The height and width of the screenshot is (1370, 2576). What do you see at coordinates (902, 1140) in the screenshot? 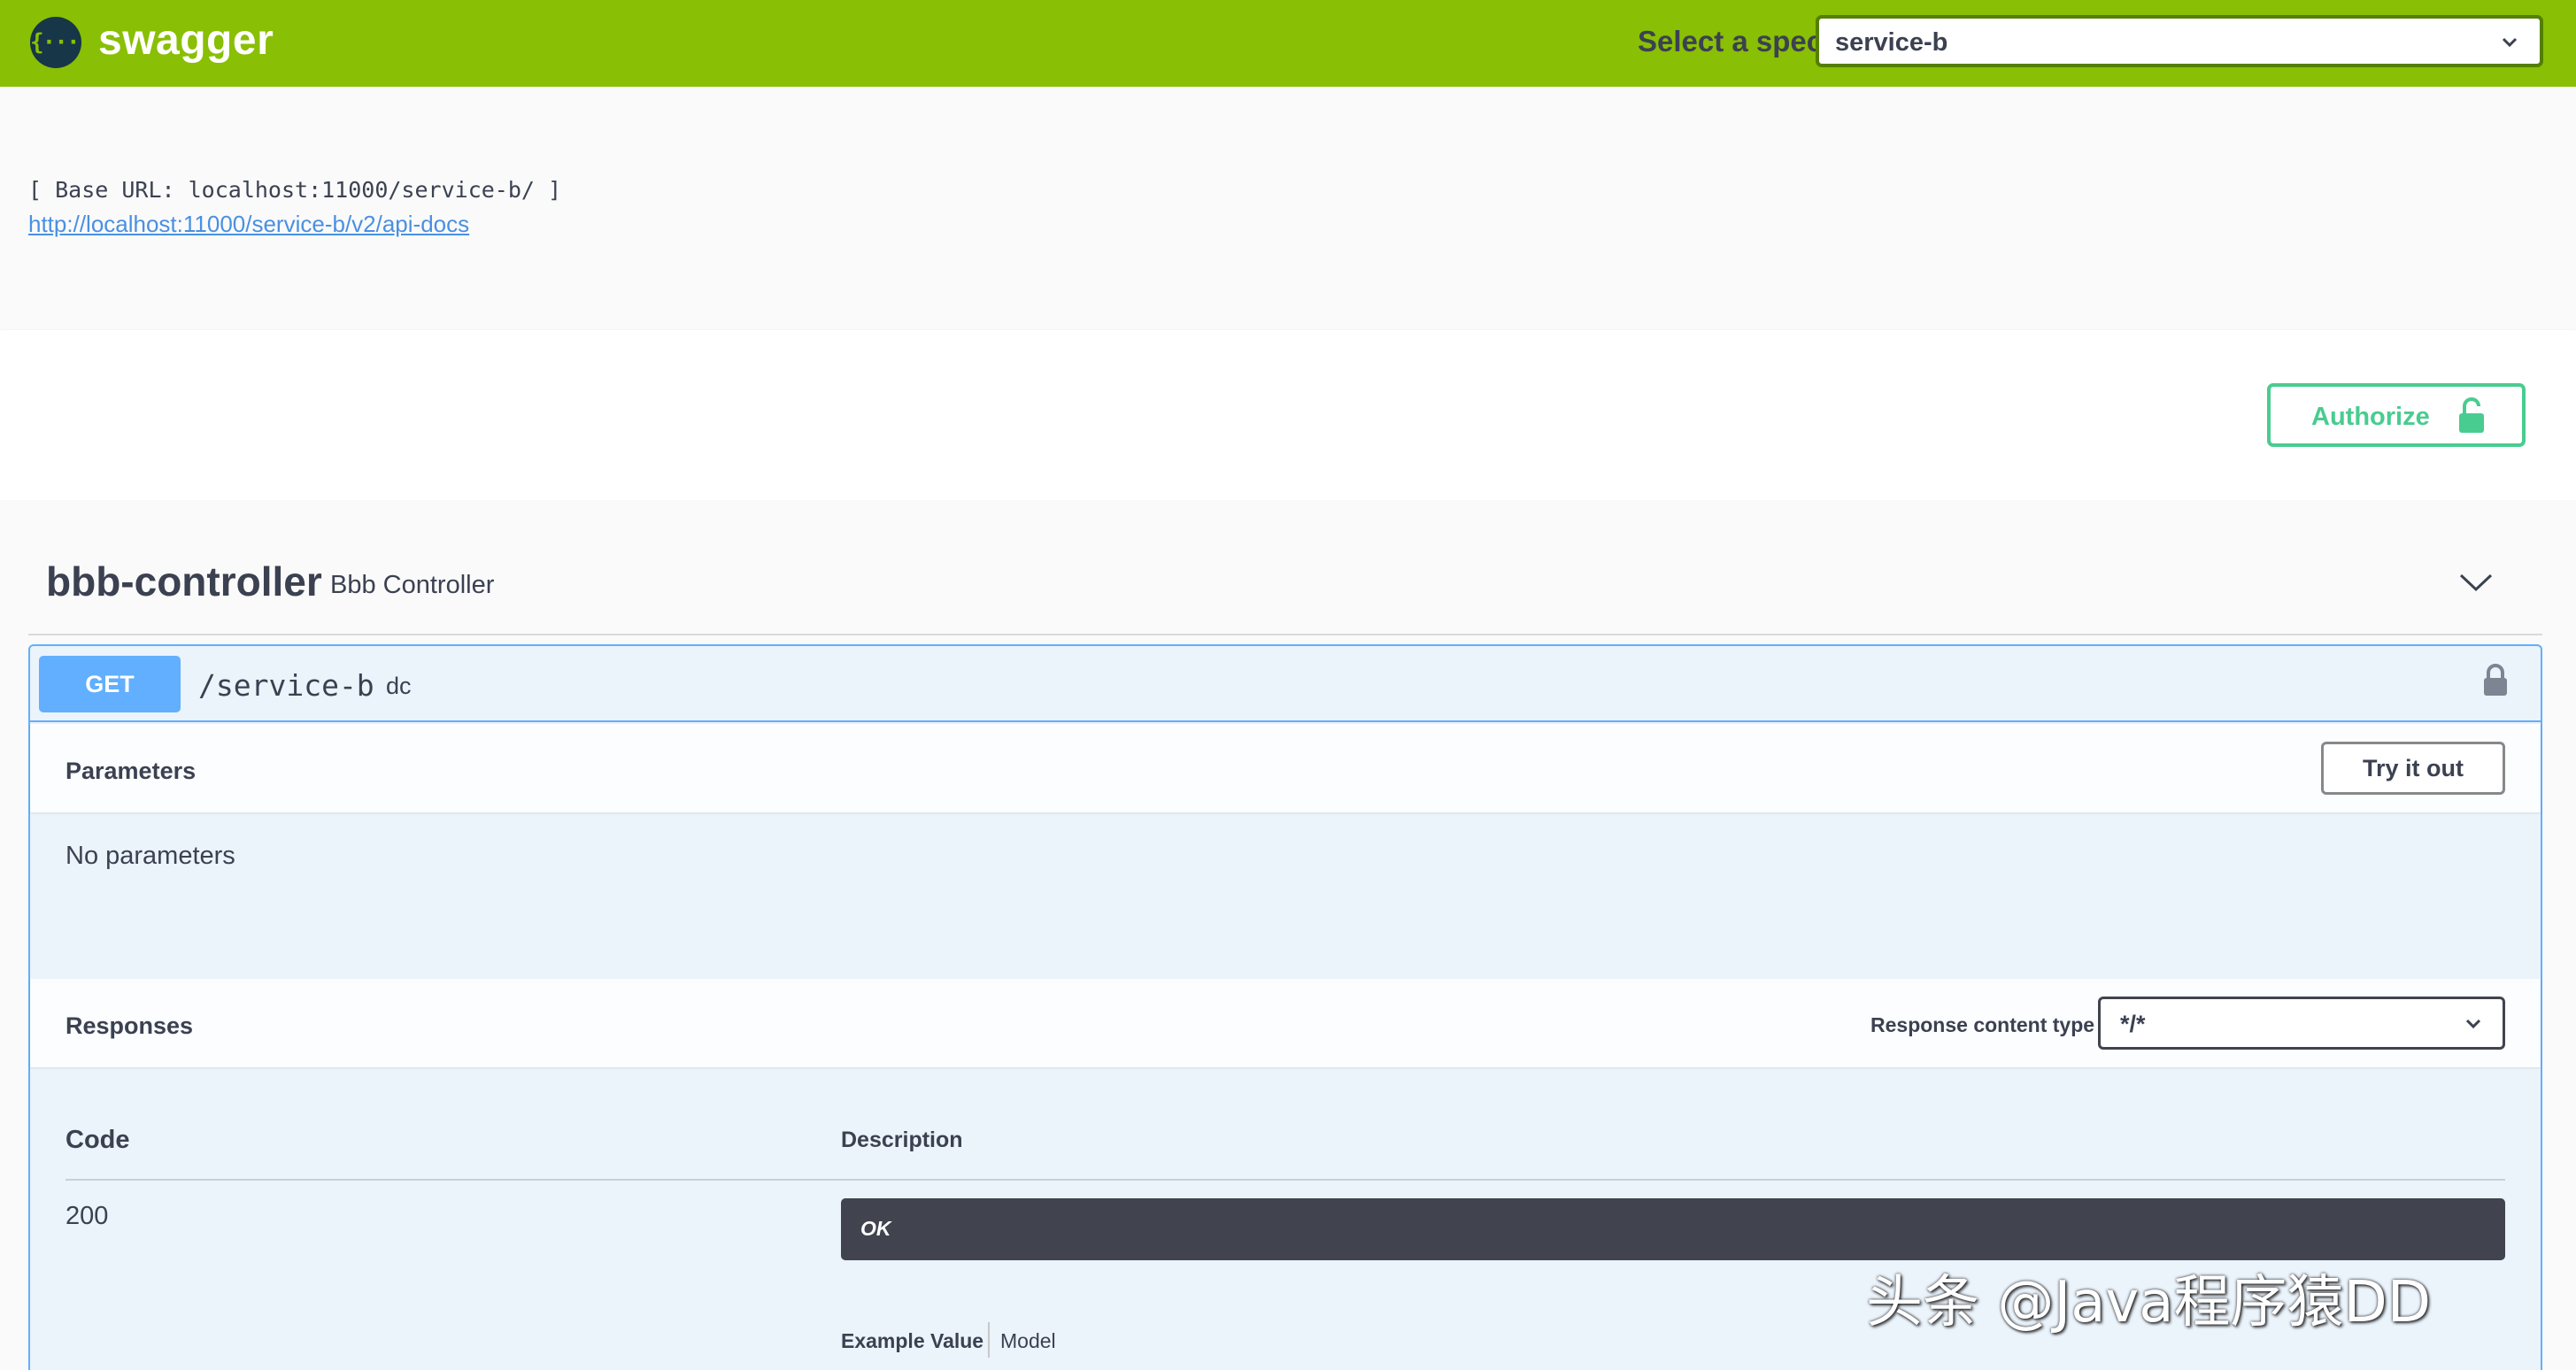
I see `table-header-description: Description` at bounding box center [902, 1140].